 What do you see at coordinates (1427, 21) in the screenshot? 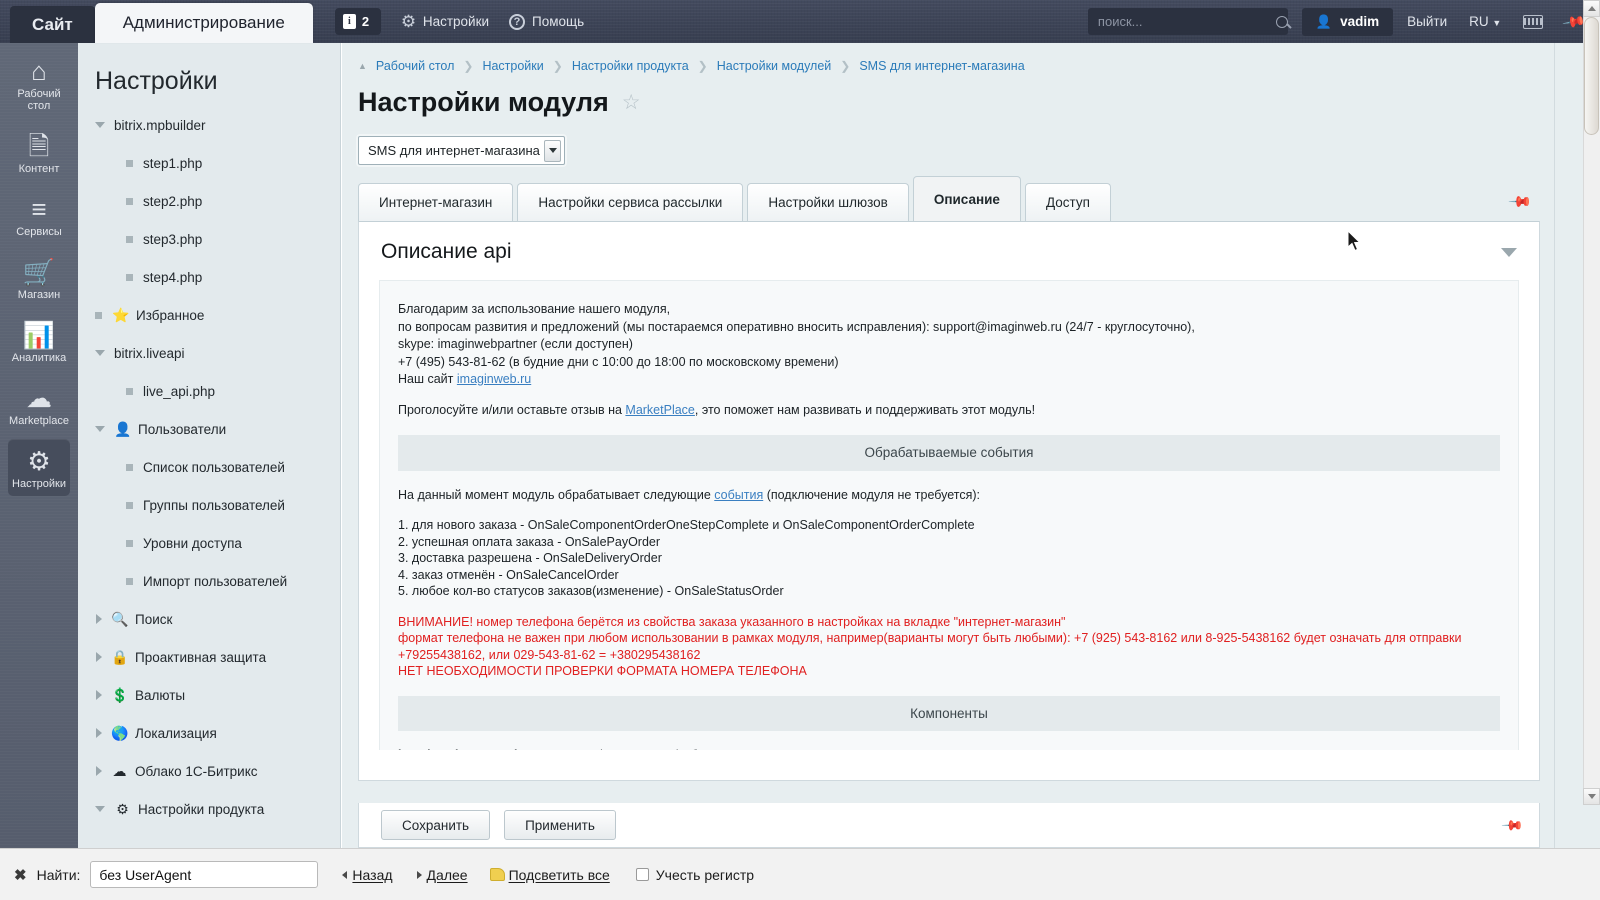
I see `logout-link: Выйти` at bounding box center [1427, 21].